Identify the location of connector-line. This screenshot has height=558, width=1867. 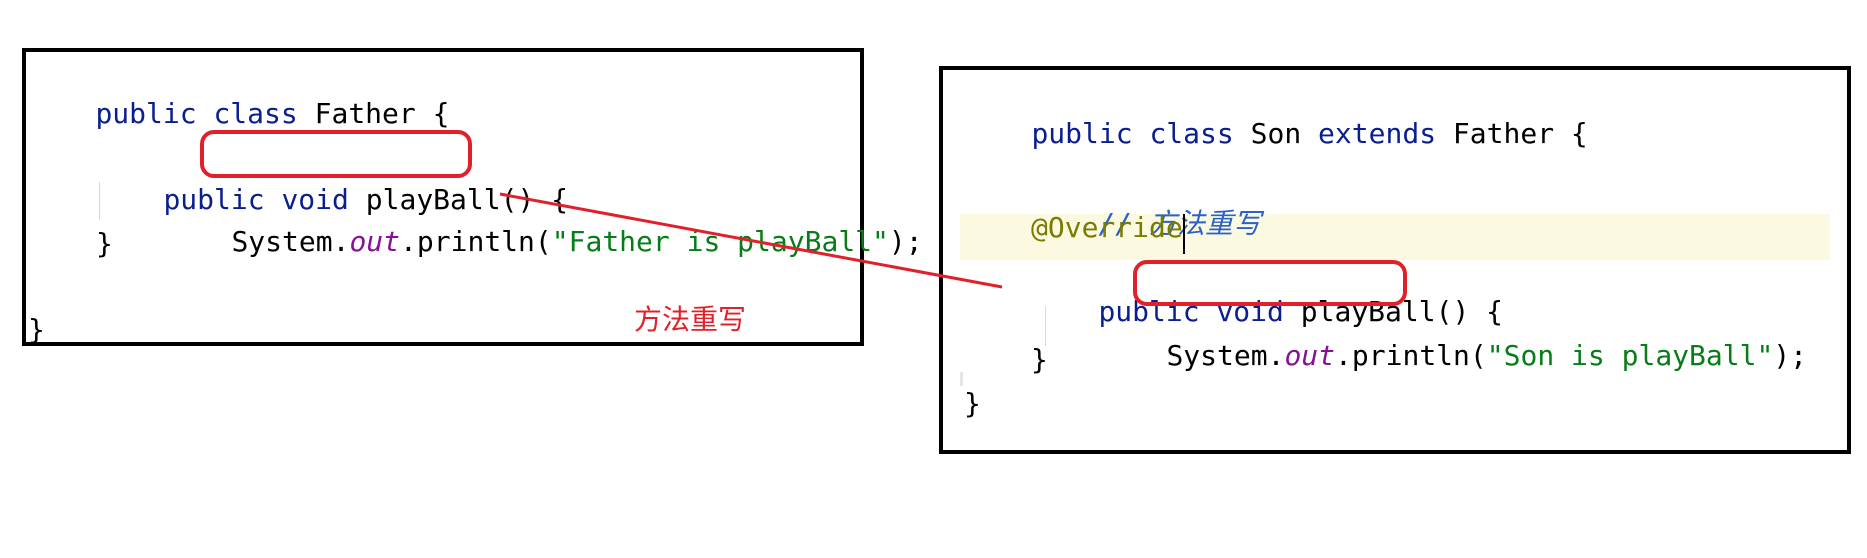
(751, 240).